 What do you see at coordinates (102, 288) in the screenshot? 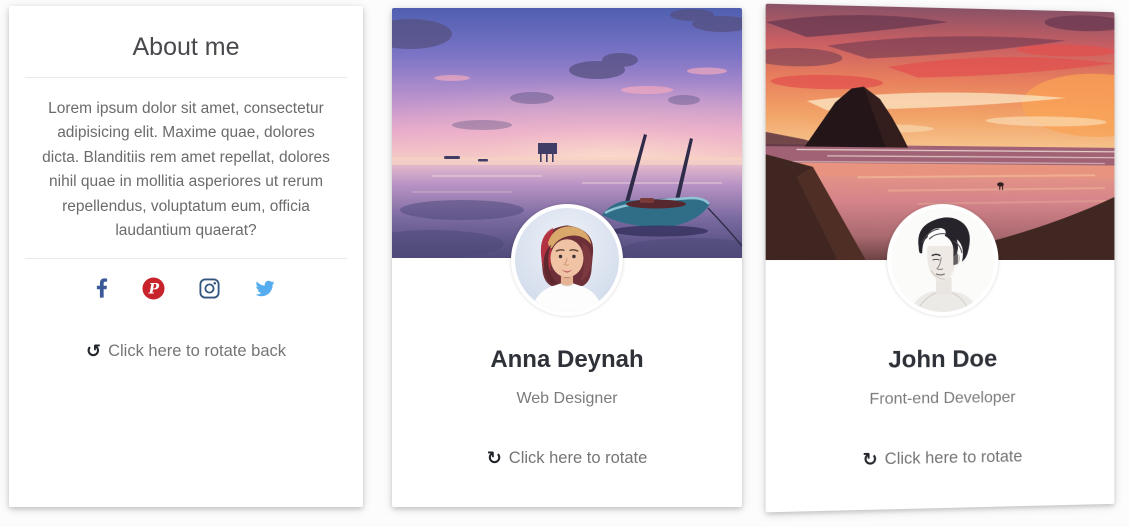
I see `facebook-icon` at bounding box center [102, 288].